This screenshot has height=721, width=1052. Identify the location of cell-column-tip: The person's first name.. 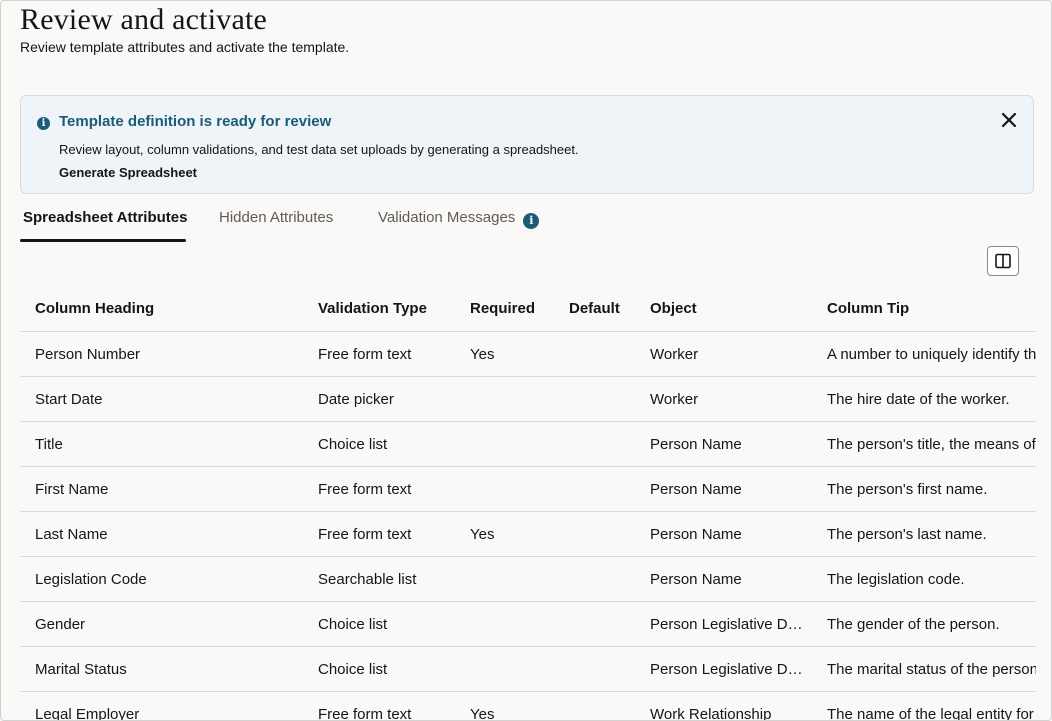
(924, 489).